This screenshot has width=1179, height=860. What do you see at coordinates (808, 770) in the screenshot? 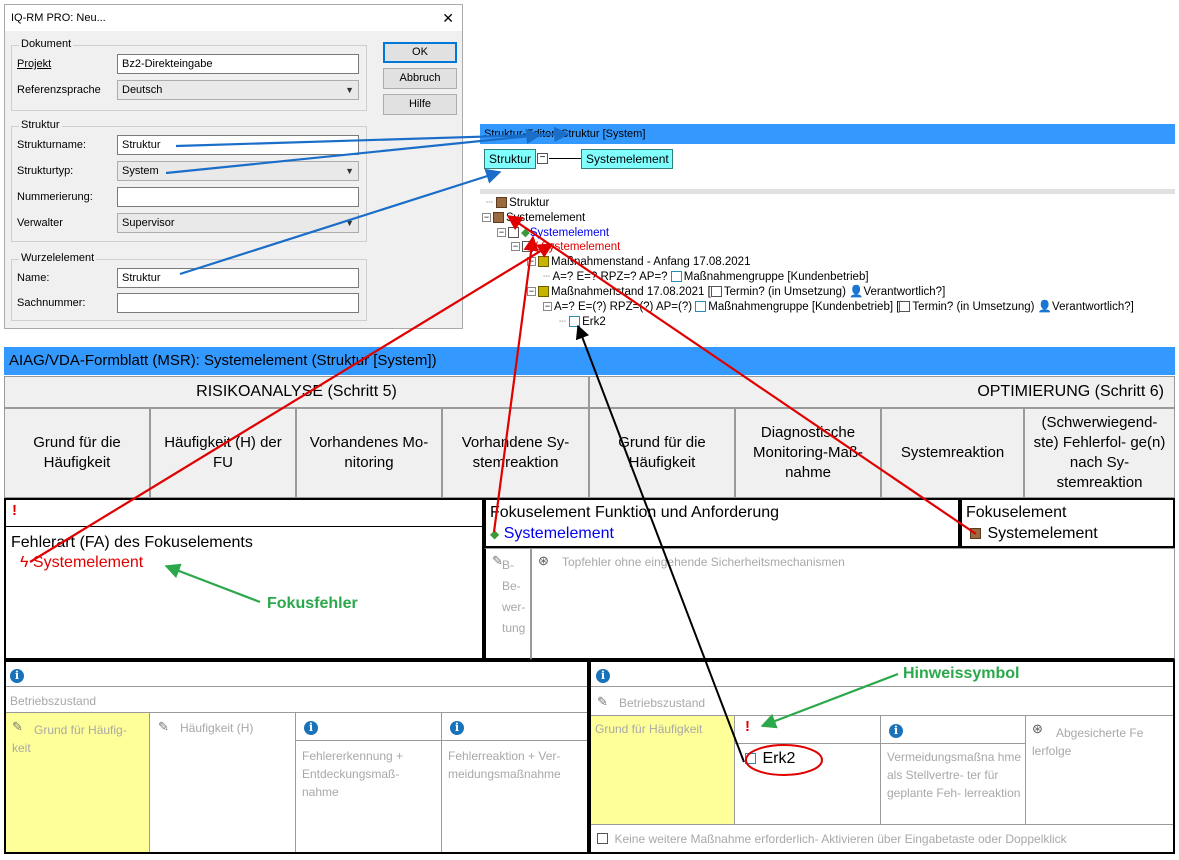
I see `erk2-cell: ! Erk2` at bounding box center [808, 770].